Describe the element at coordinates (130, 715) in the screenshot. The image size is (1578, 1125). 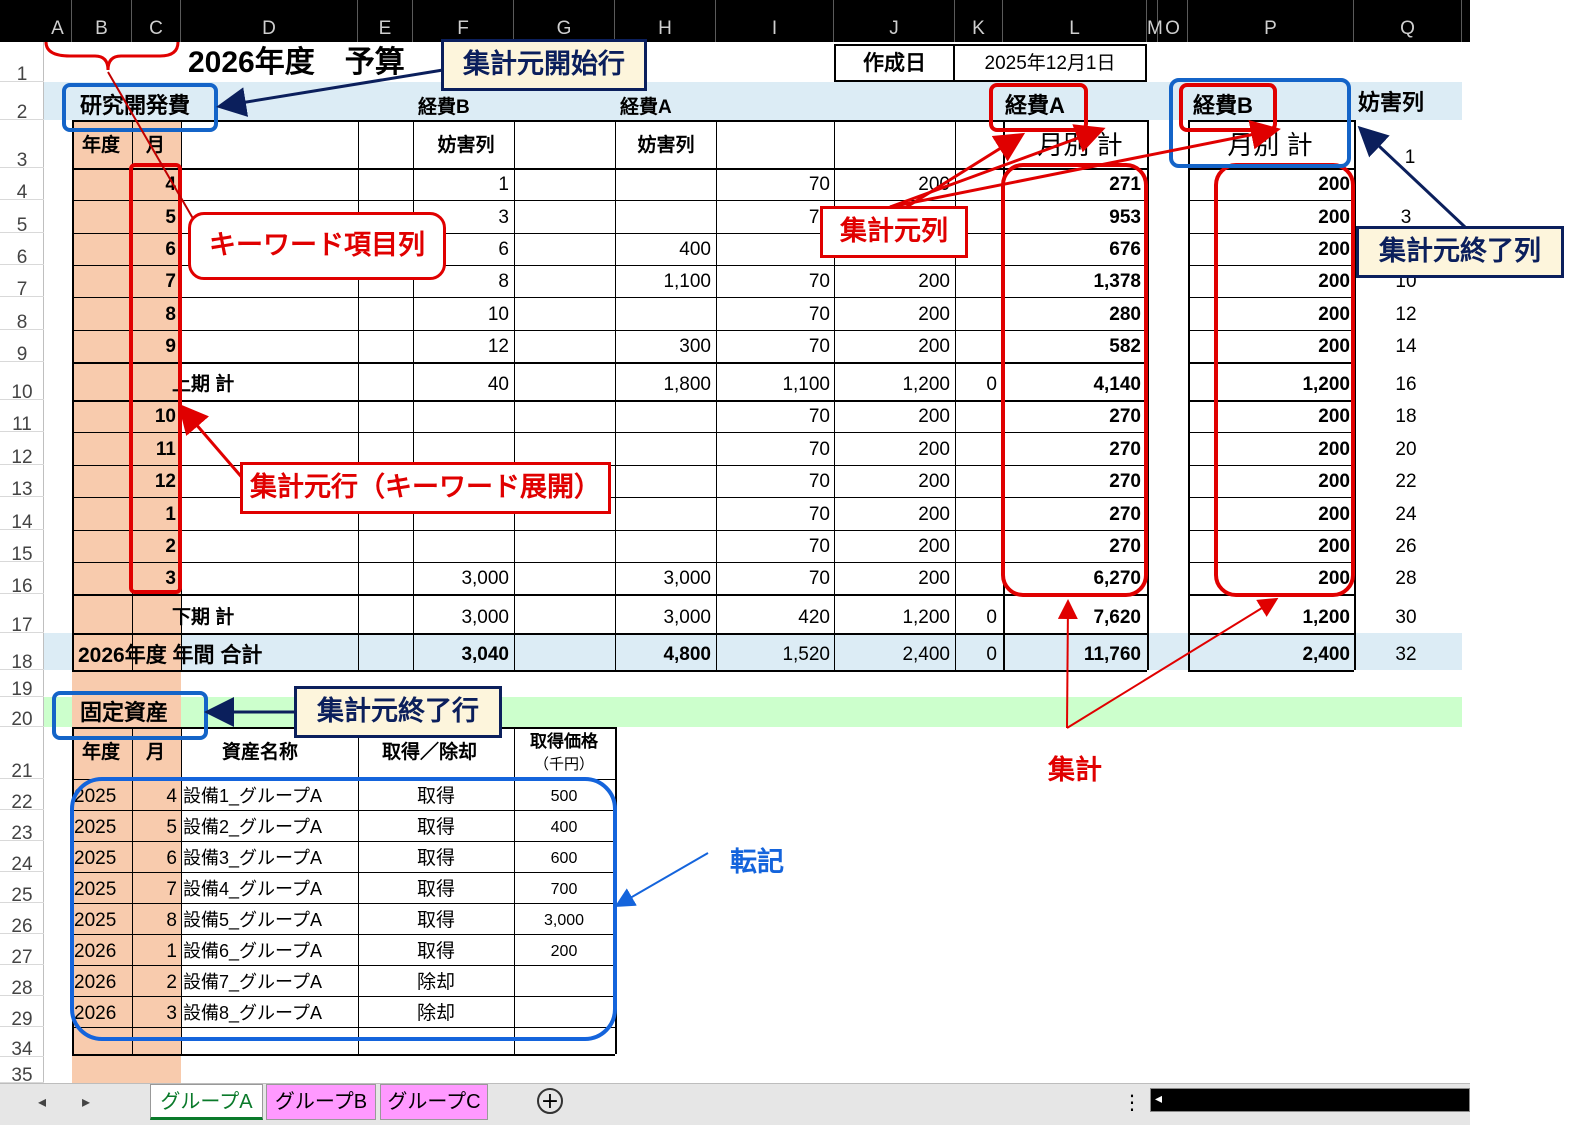
I see `section2-frame` at that location.